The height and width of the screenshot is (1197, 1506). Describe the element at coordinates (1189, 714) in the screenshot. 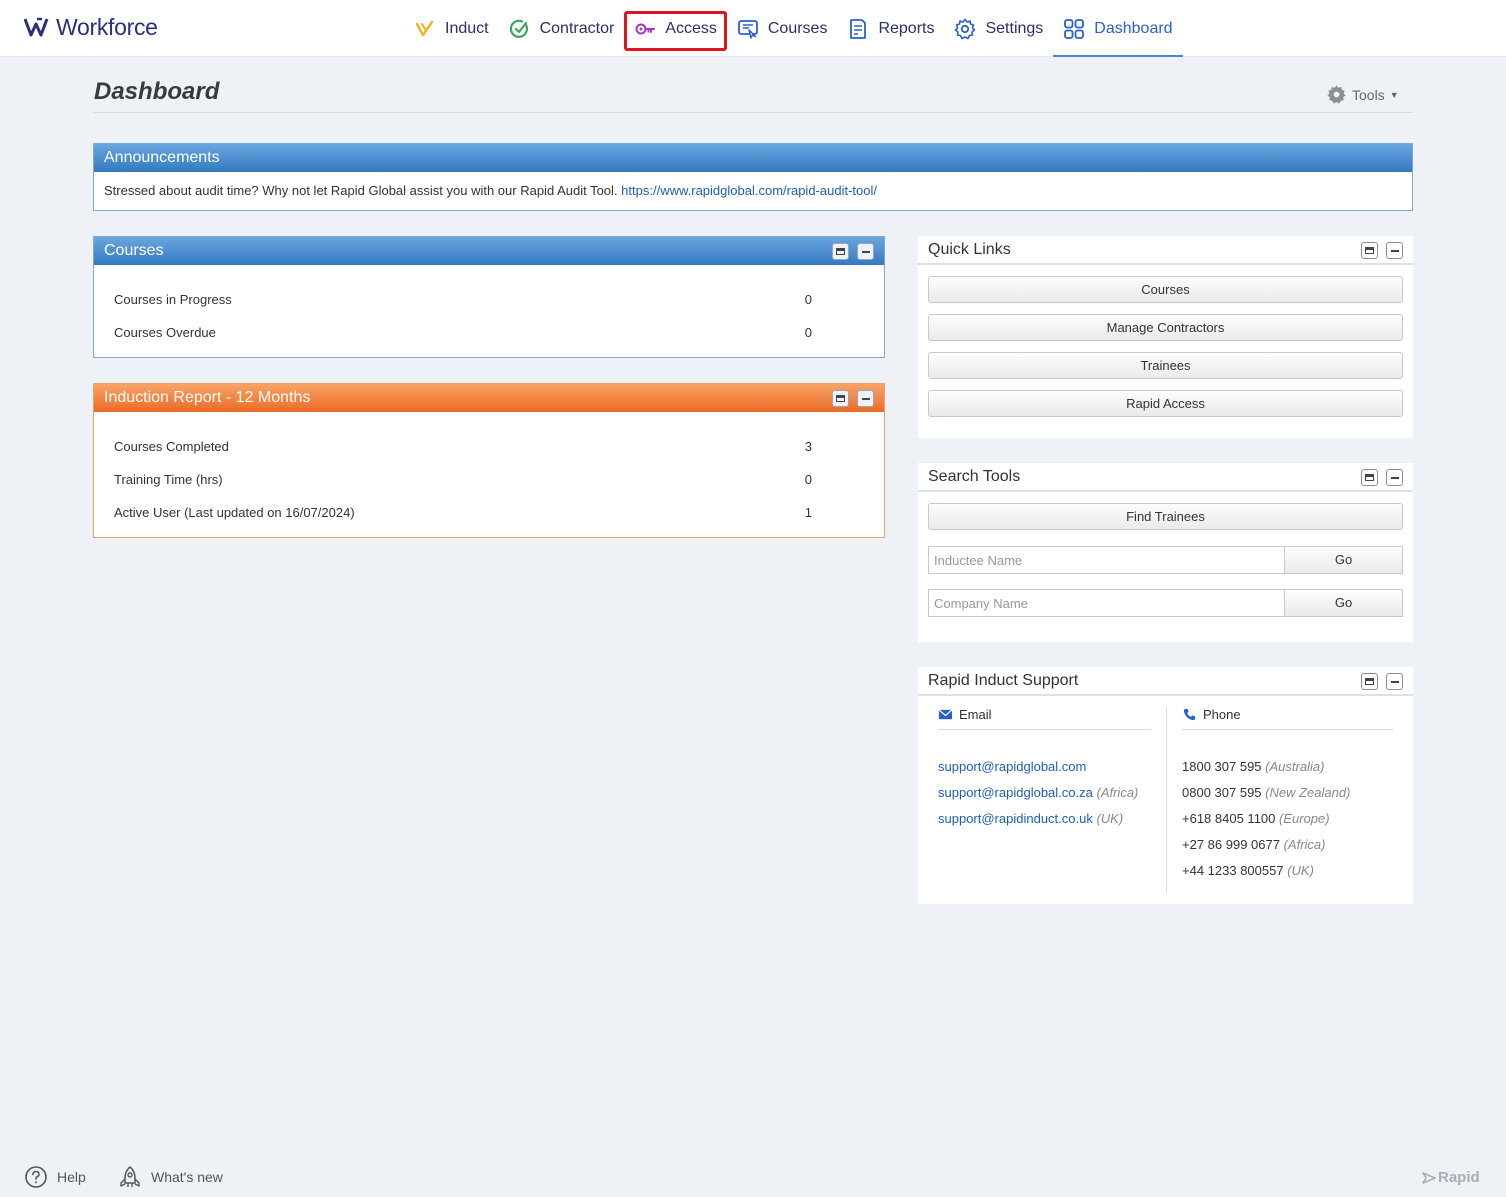

I see `phone-icon` at that location.